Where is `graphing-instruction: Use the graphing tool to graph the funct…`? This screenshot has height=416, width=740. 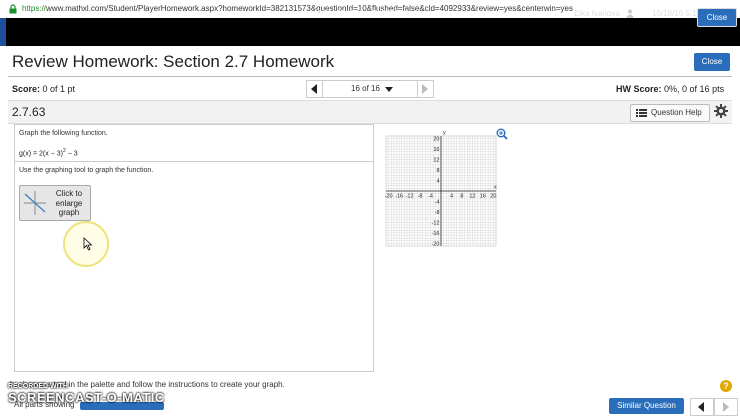
graphing-instruction: Use the graphing tool to graph the funct… is located at coordinates (86, 170).